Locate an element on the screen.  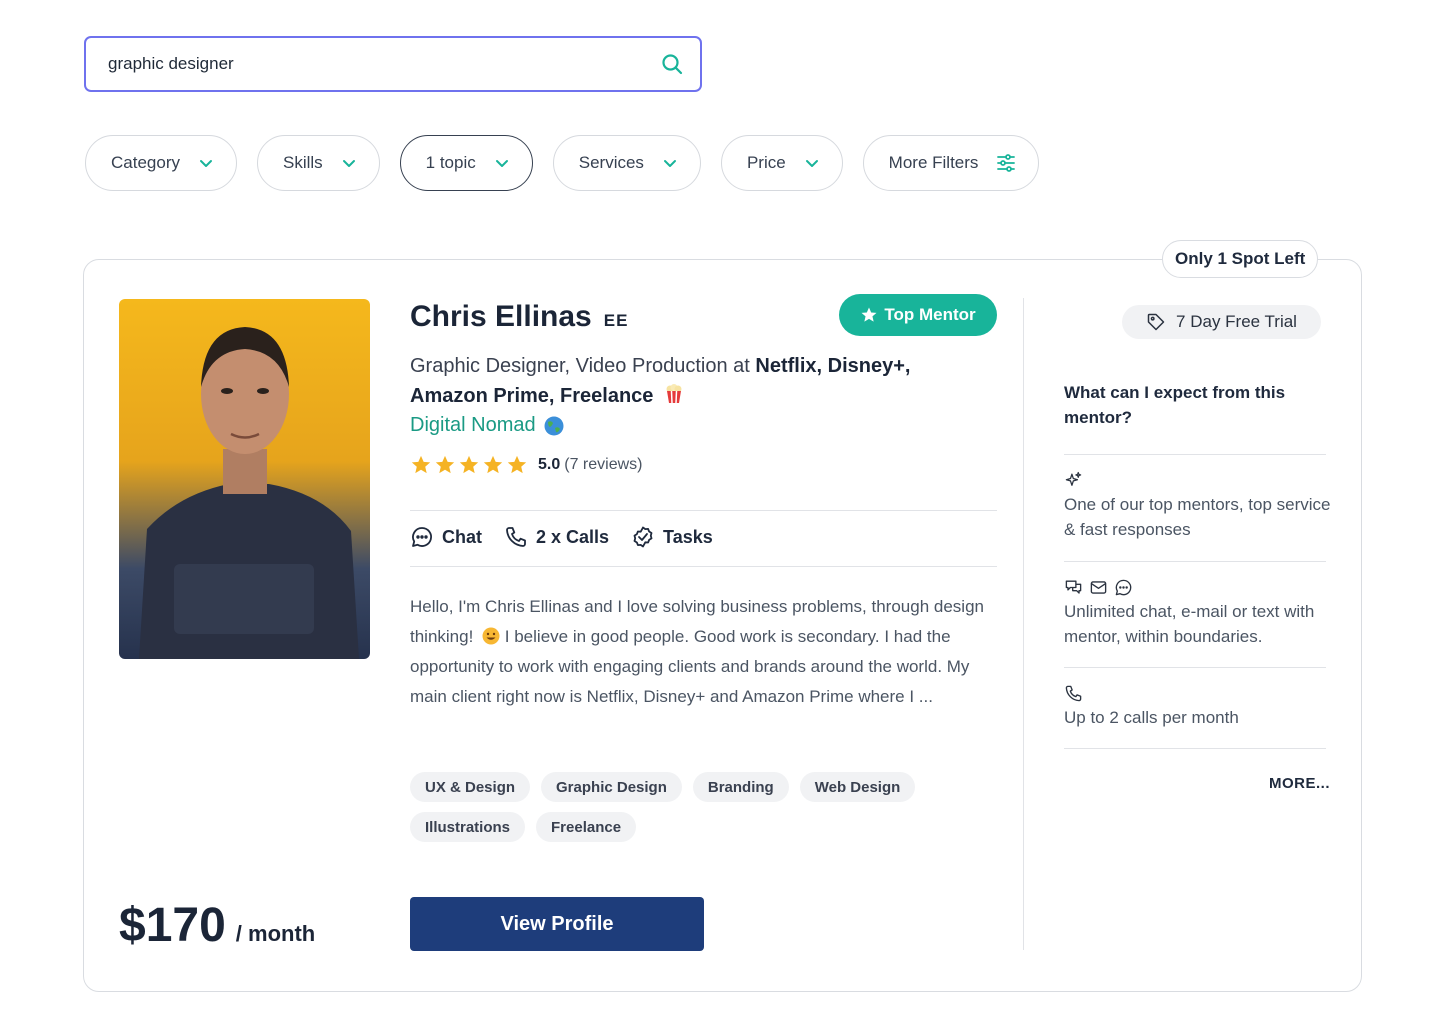
mentor-name-row: Chris Ellinas EE is located at coordinates (519, 317).